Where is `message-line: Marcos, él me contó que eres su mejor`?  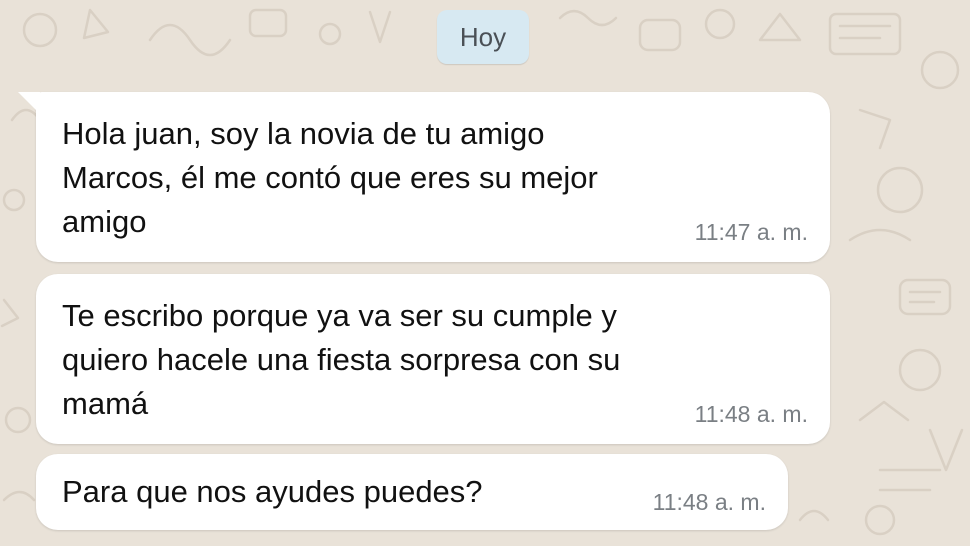 message-line: Marcos, él me contó que eres su mejor is located at coordinates (330, 177).